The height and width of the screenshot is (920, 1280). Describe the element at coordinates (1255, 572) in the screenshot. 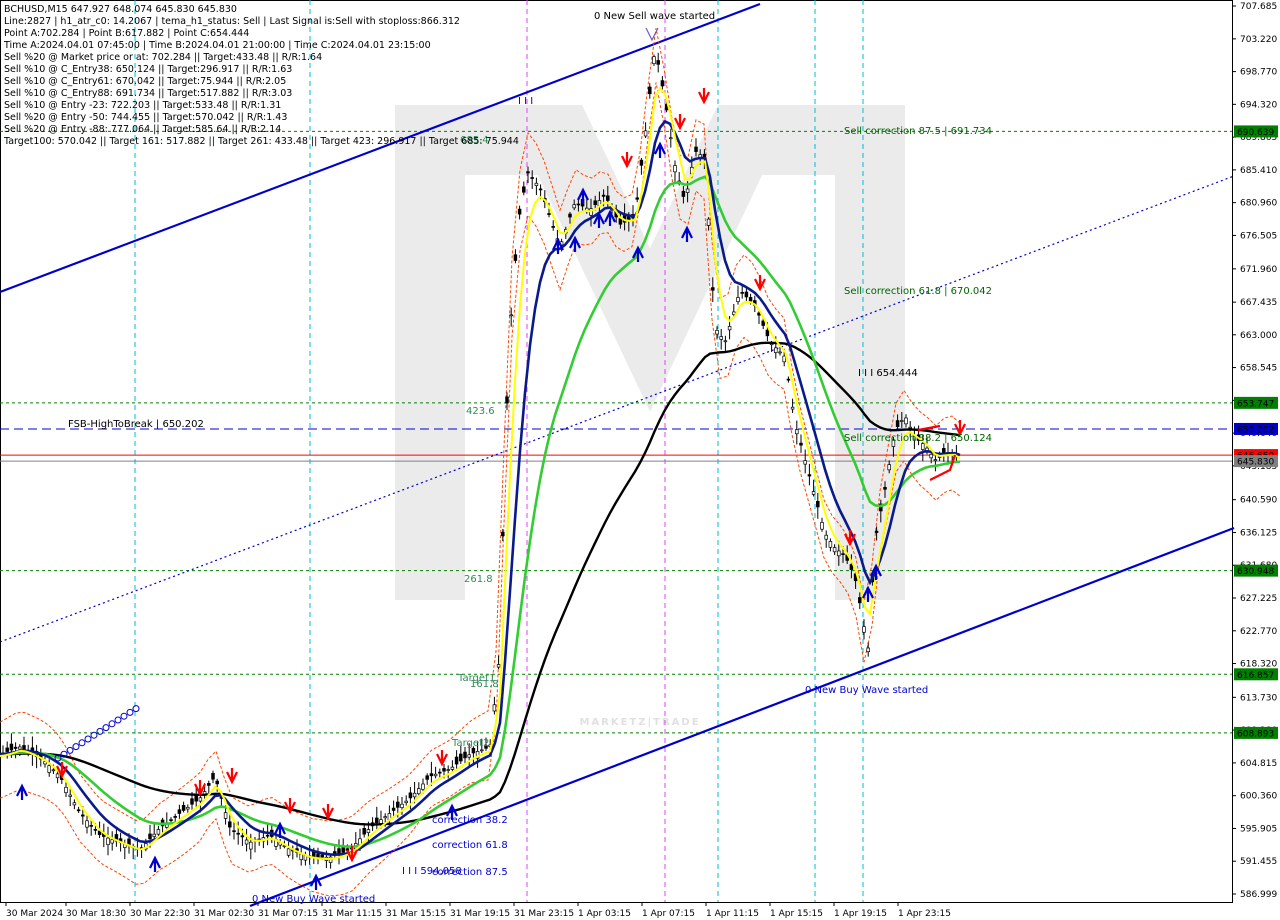

I see `level-tag-label: 630.948` at that location.